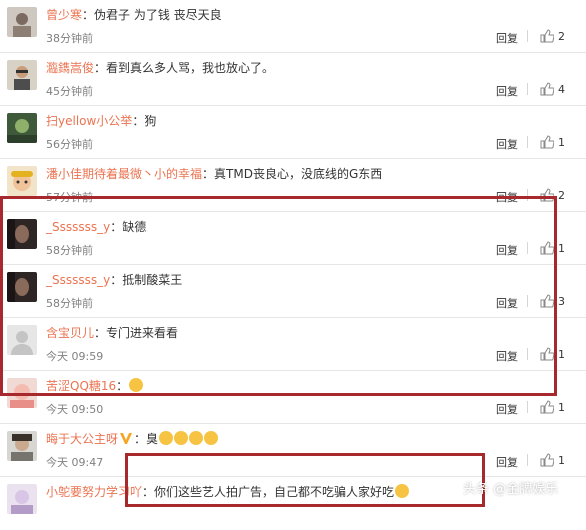 This screenshot has width=586, height=530. Describe the element at coordinates (274, 492) in the screenshot. I see `comment-text: 你们这些艺人拍广告，自己都不吃骗人家好吃` at that location.